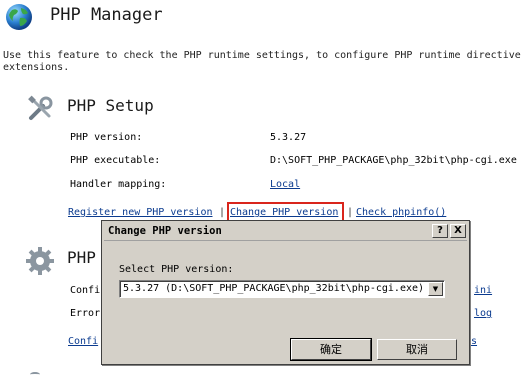 This screenshot has width=521, height=377. What do you see at coordinates (106, 137) in the screenshot?
I see `php-version-label: PHP version:` at bounding box center [106, 137].